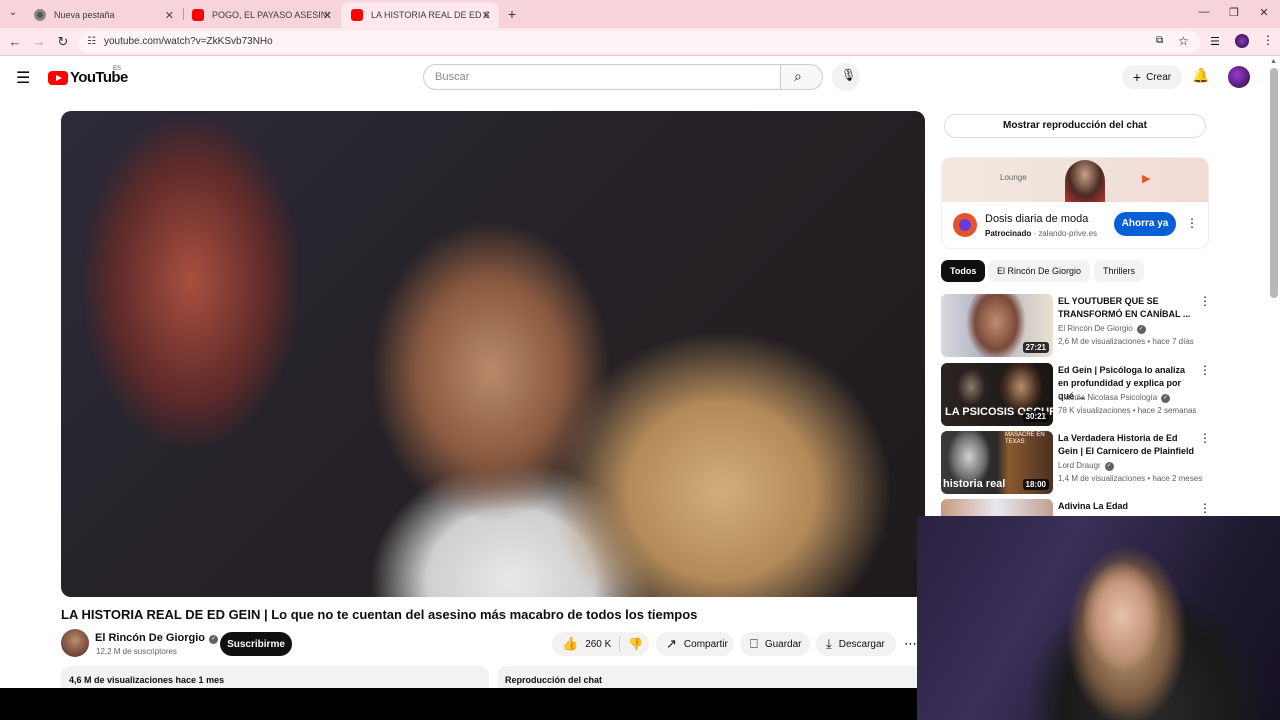 The width and height of the screenshot is (1280, 720). What do you see at coordinates (1273, 61) in the screenshot?
I see `scroll-up-icon: ▲` at bounding box center [1273, 61].